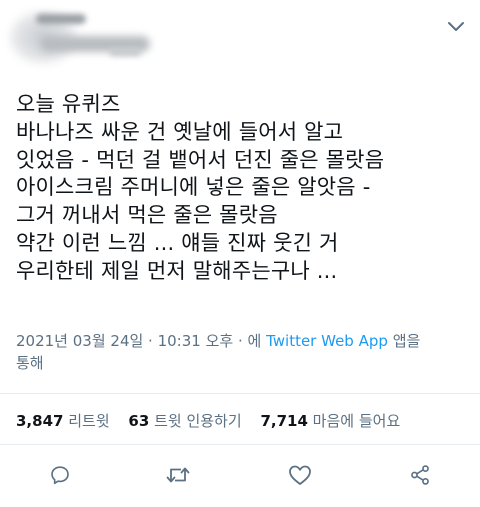 The height and width of the screenshot is (507, 480). Describe the element at coordinates (193, 187) in the screenshot. I see `tweet-body-line: 아이스크림 주머니에 넣은 줄은 알앗음 -` at that location.